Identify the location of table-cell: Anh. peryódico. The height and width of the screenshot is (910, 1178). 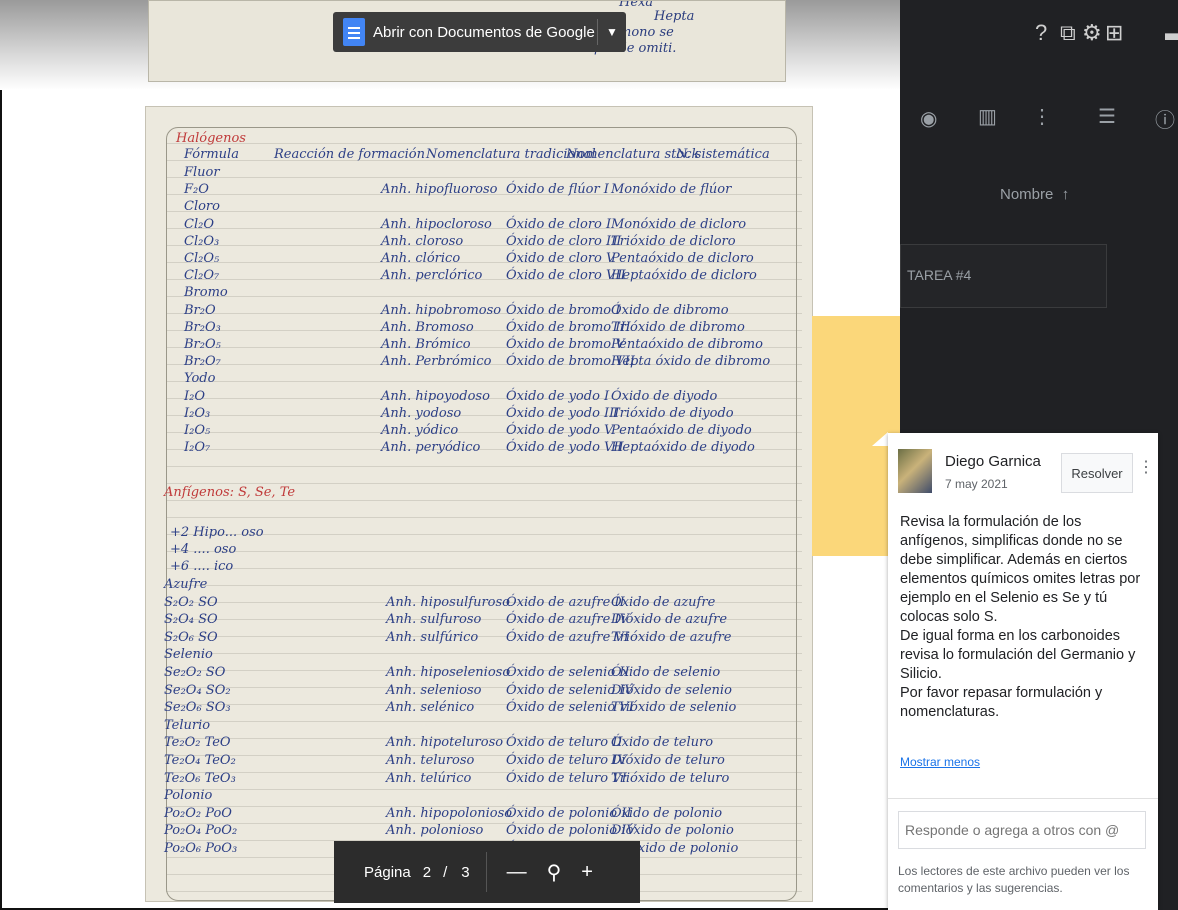
(431, 448).